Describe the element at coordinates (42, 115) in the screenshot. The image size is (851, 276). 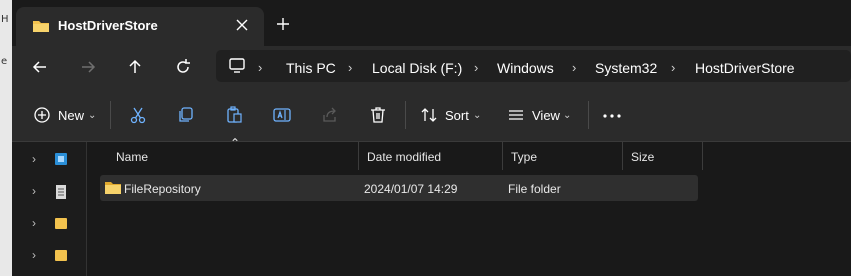
I see `new-icon` at that location.